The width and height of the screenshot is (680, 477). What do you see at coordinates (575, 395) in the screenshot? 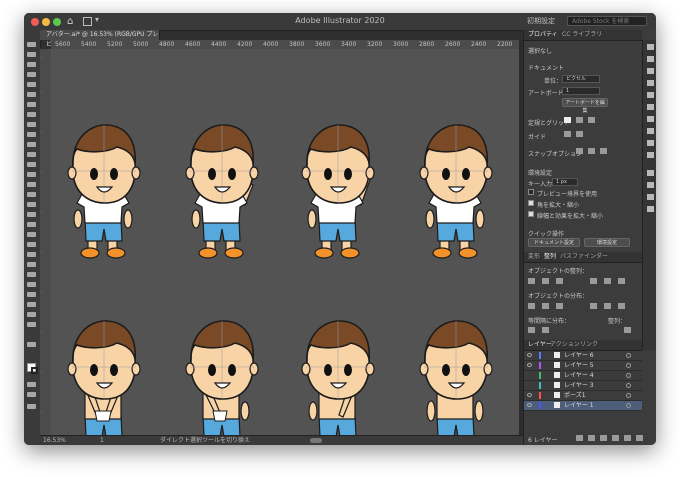
I see `layer-name: ポーズ1` at bounding box center [575, 395].